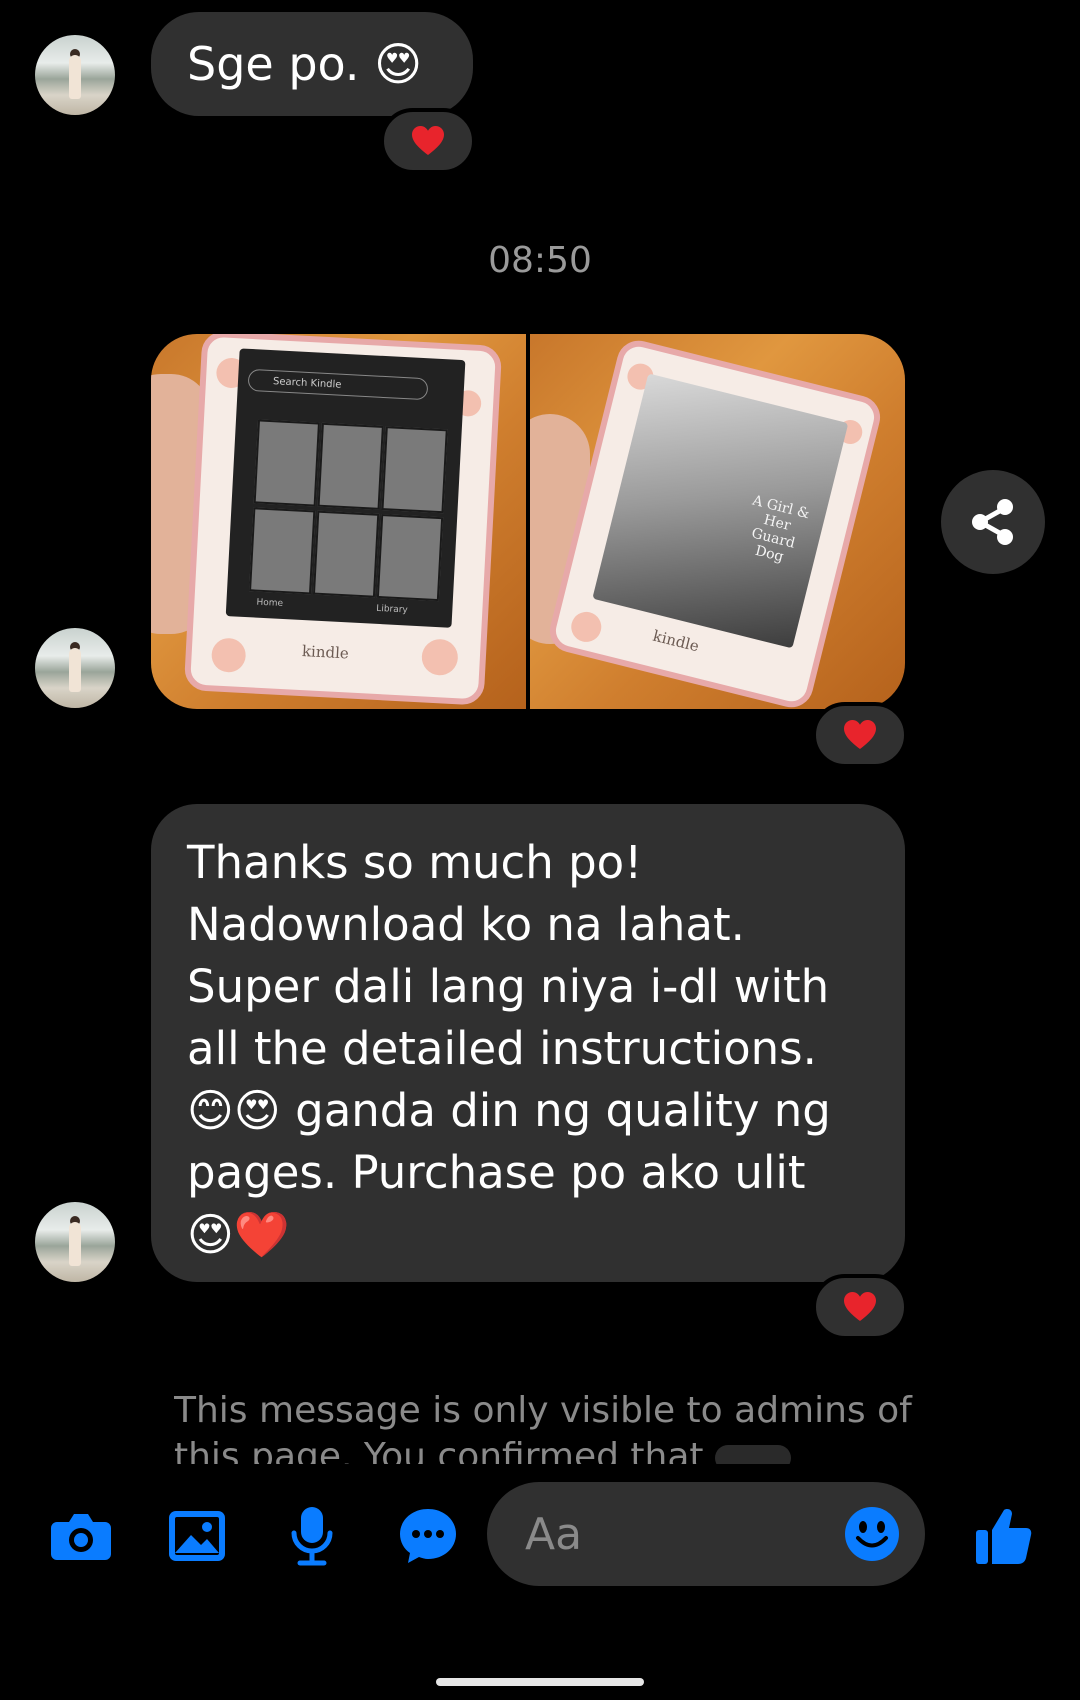 The width and height of the screenshot is (1080, 1700). I want to click on camera-icon, so click(81, 1537).